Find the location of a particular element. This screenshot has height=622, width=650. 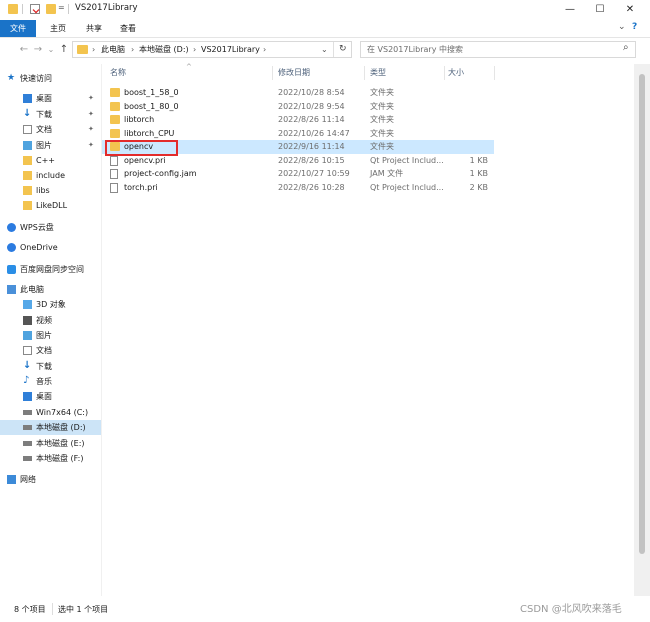

sidebar-item: libs is located at coordinates (50, 190).